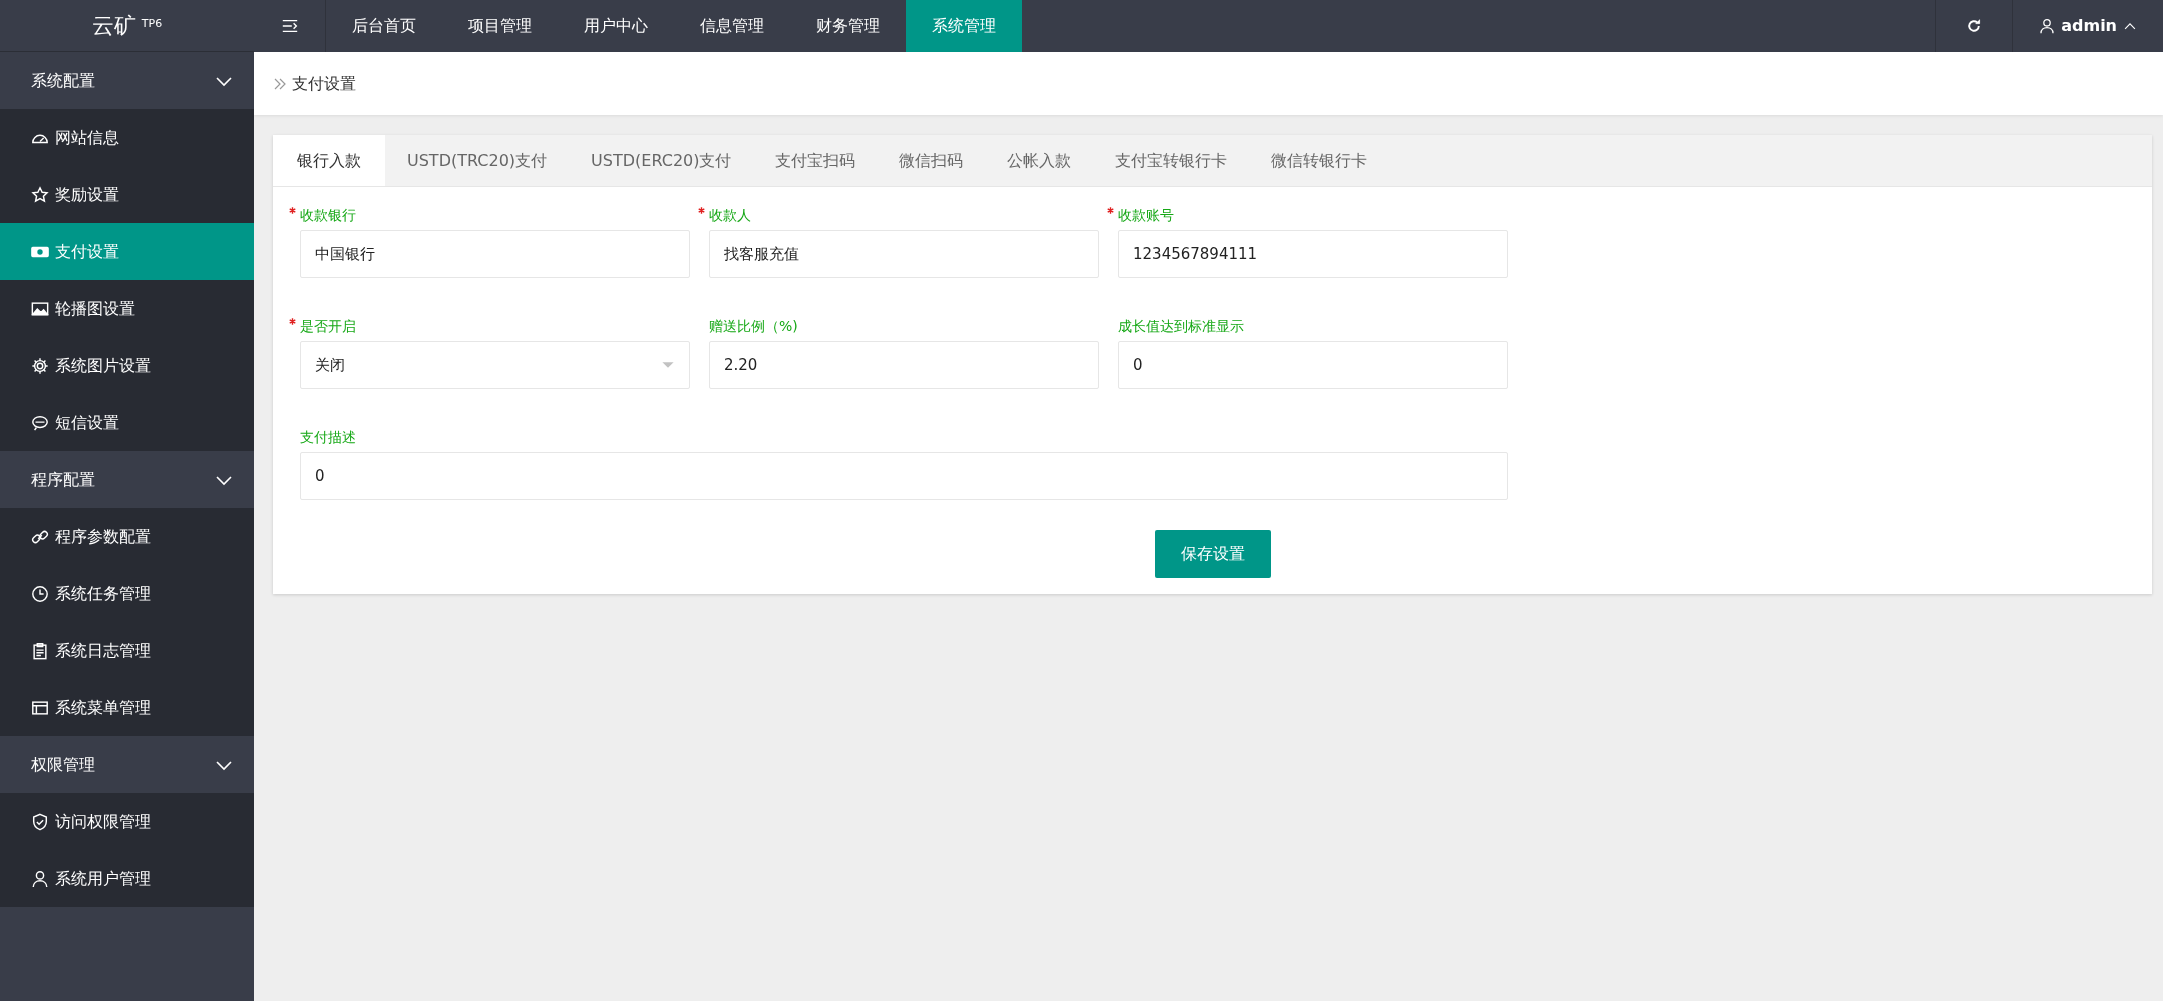  What do you see at coordinates (931, 160) in the screenshot?
I see `tab: 微信扫码` at bounding box center [931, 160].